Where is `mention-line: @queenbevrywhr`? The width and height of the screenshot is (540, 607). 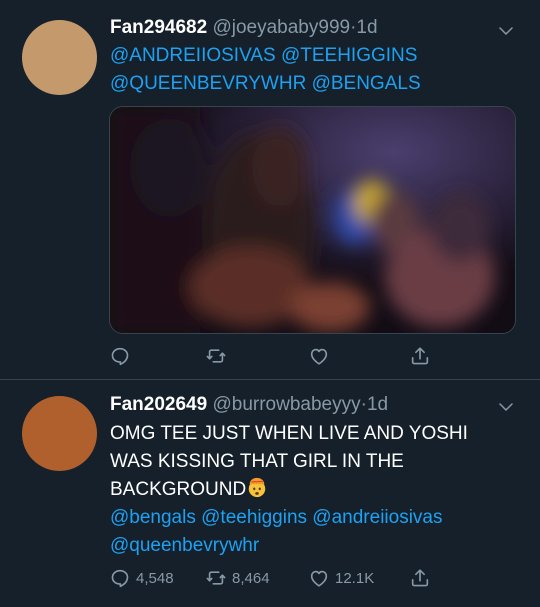 mention-line: @queenbevrywhr is located at coordinates (315, 546).